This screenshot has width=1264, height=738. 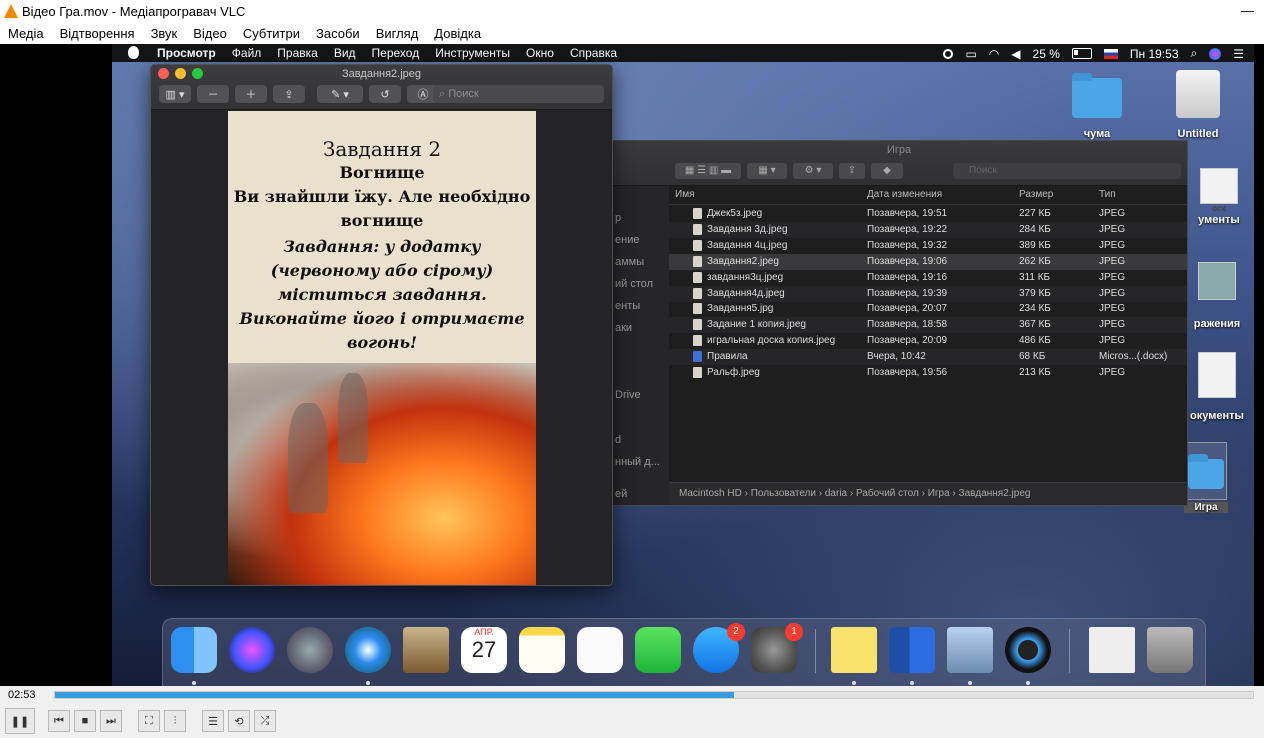 What do you see at coordinates (904, 194) in the screenshot?
I see `col-date: Дата изменения` at bounding box center [904, 194].